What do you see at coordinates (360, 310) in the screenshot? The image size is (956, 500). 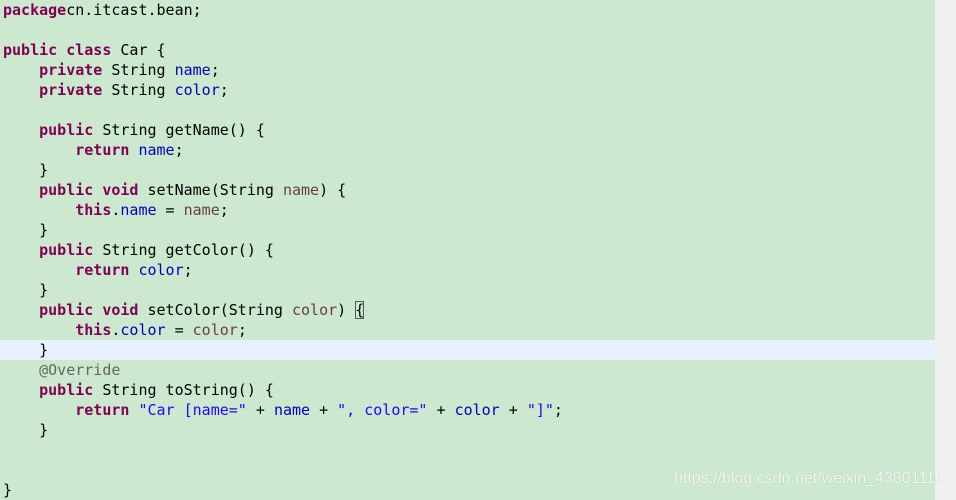 I see `matching-bracket: {` at bounding box center [360, 310].